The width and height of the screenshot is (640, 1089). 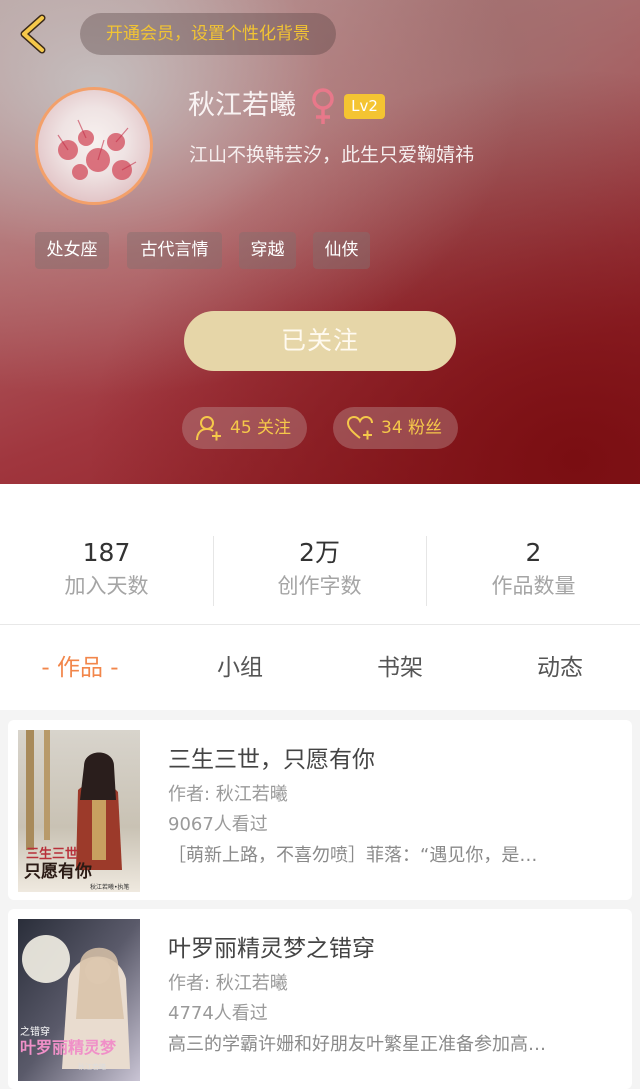 I want to click on cover-caption: 秋江若曦•执笔, so click(x=110, y=887).